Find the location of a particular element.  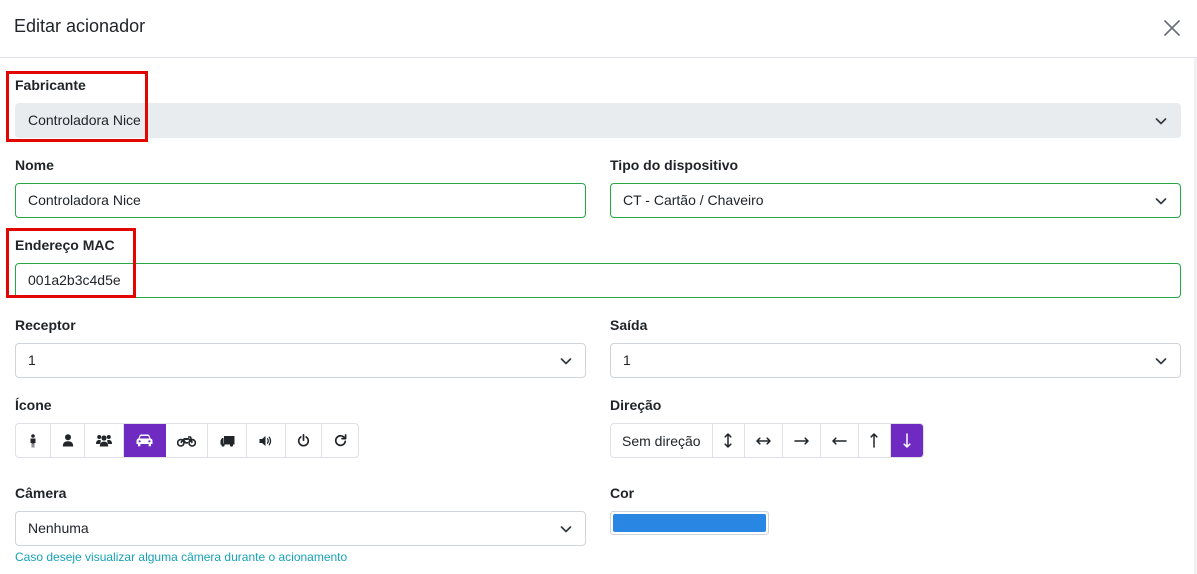

icon-option-motorcycle is located at coordinates (187, 440).